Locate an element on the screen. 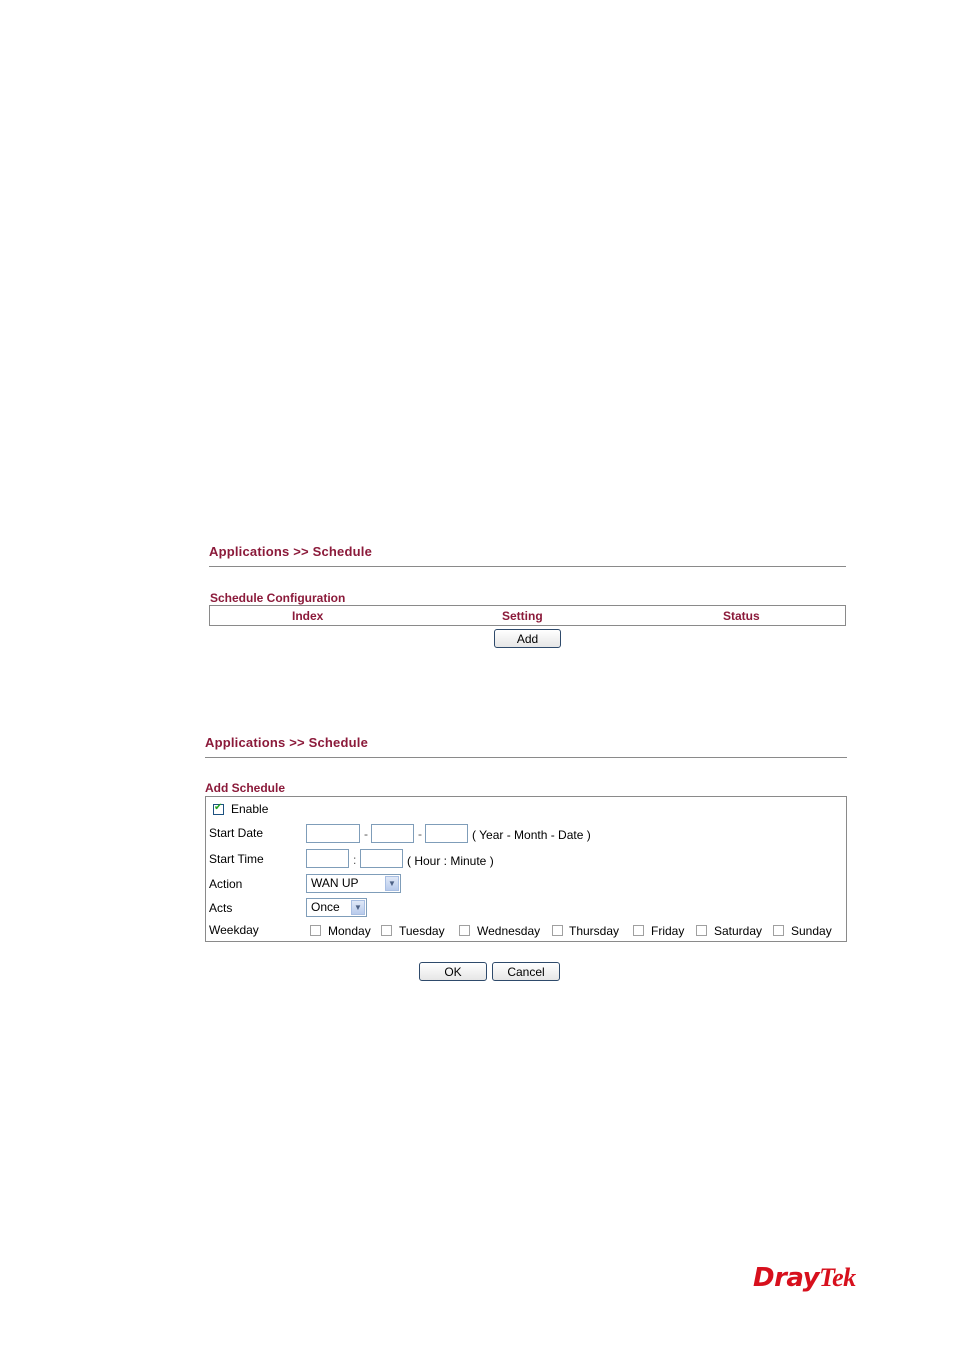 This screenshot has width=954, height=1351. weekday-checkbox-tuesday is located at coordinates (386, 930).